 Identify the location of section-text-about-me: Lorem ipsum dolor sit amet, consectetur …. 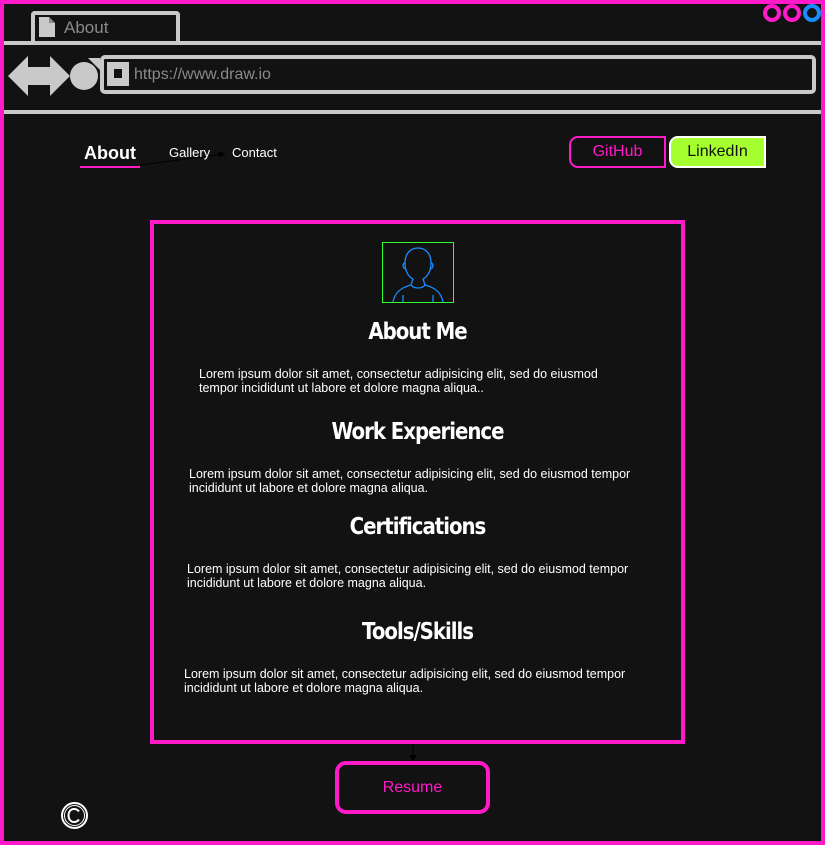
(398, 381).